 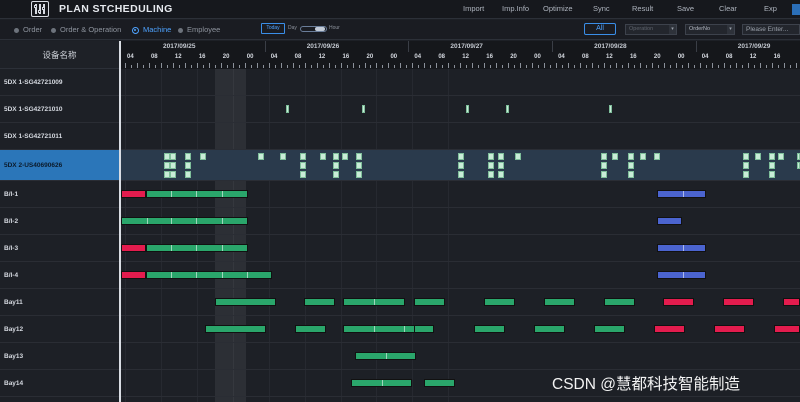 What do you see at coordinates (601, 8) in the screenshot?
I see `menu-sync: Sync` at bounding box center [601, 8].